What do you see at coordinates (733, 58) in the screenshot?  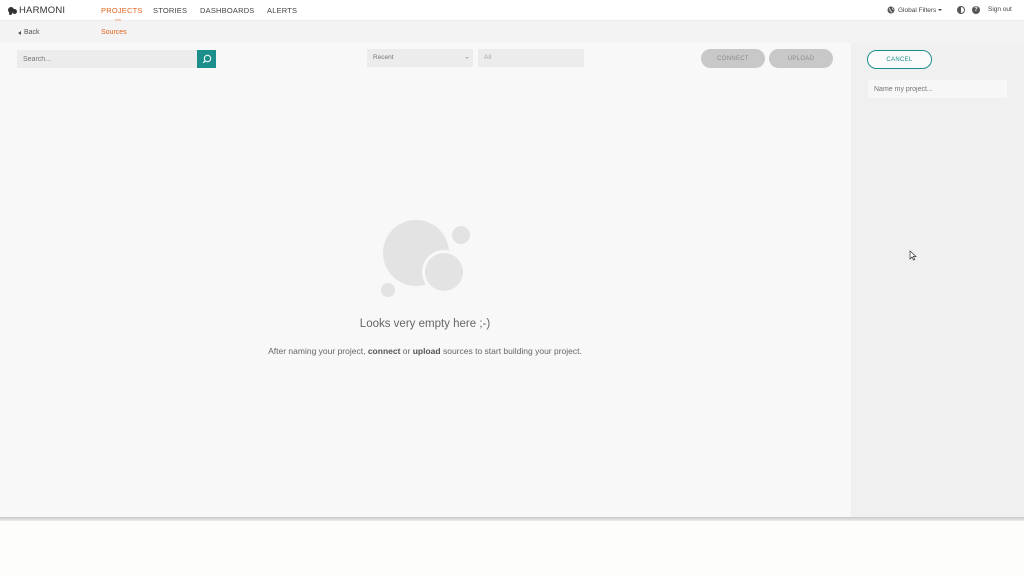 I see `connect-button: CONNECT` at bounding box center [733, 58].